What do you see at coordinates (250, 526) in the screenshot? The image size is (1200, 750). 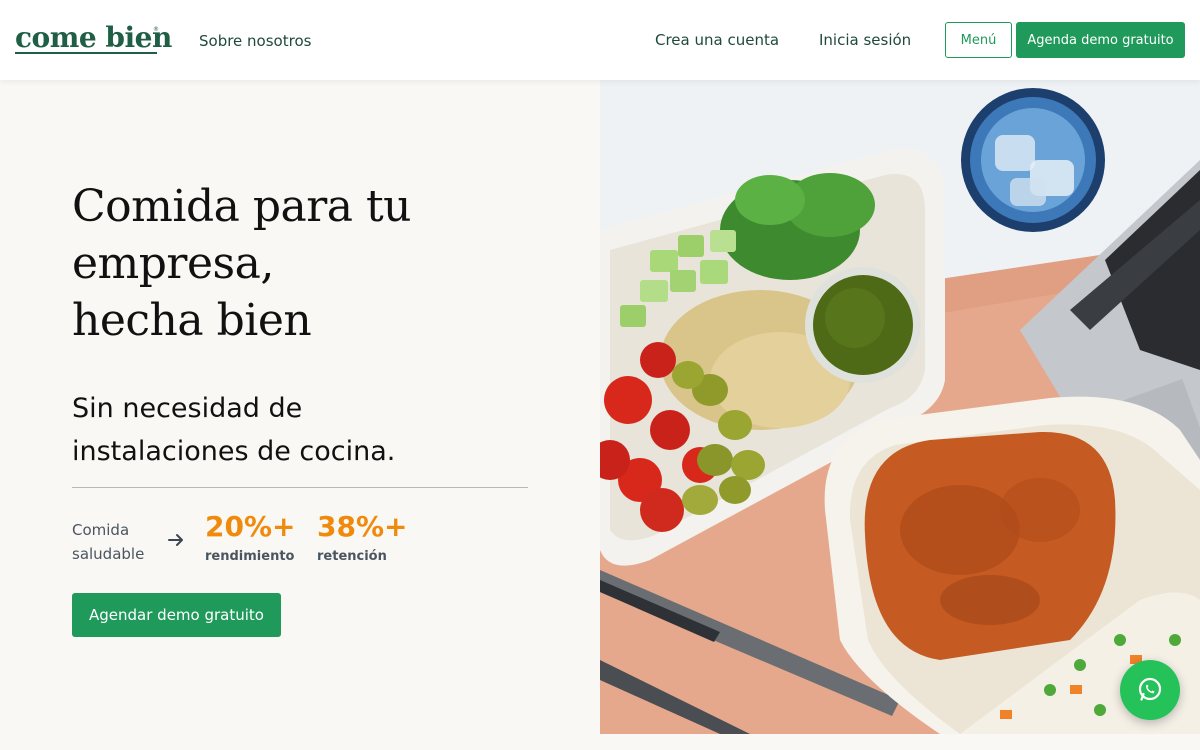 I see `stat-value: 20%+` at bounding box center [250, 526].